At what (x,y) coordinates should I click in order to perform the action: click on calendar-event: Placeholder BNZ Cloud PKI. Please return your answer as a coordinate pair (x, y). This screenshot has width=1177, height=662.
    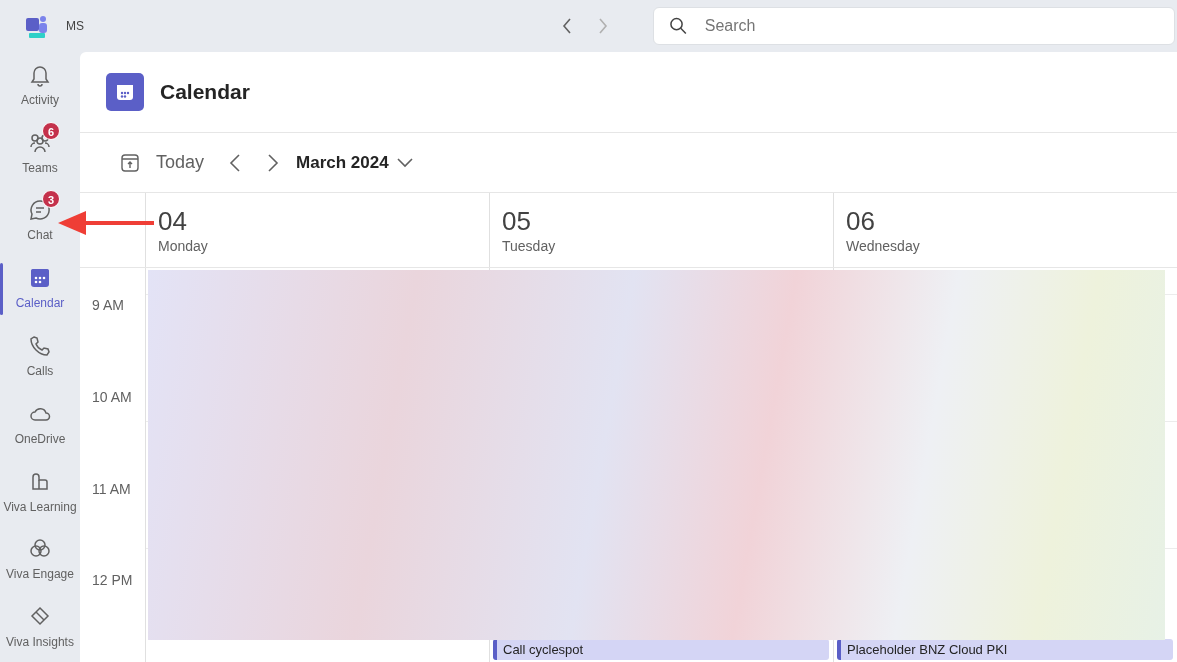
    Looking at the image, I should click on (1005, 649).